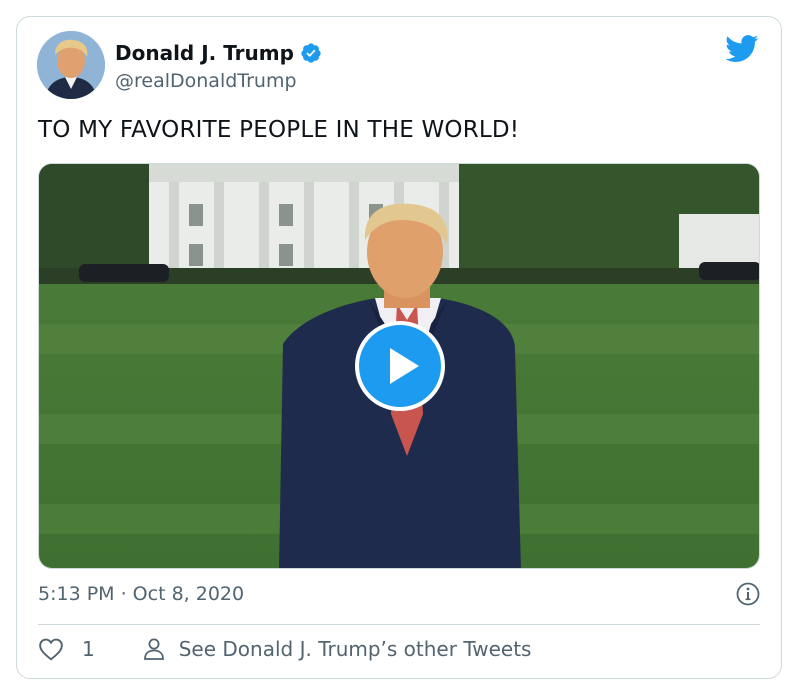 This screenshot has width=800, height=699. Describe the element at coordinates (66, 649) in the screenshot. I see `like-button: 1` at that location.